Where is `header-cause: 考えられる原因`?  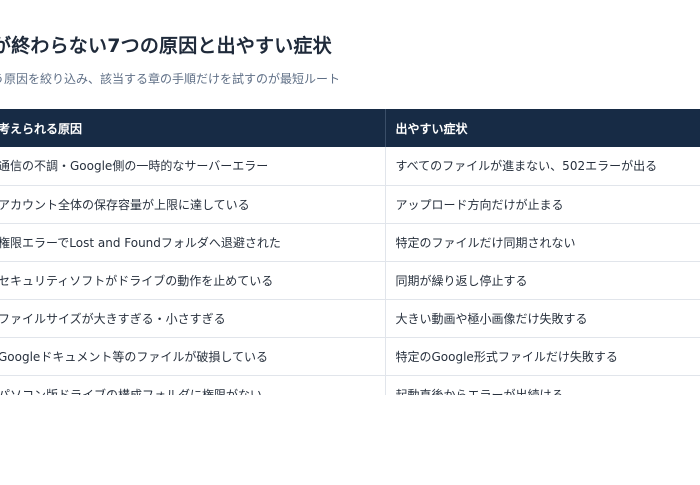
header-cause: 考えられる原因 is located at coordinates (41, 128).